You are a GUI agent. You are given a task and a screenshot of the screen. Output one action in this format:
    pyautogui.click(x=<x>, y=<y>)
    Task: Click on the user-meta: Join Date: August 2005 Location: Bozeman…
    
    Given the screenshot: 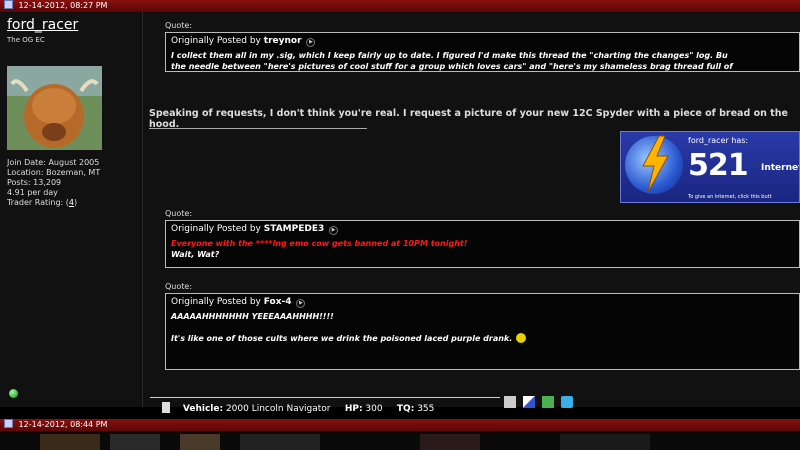 What is the action you would take?
    pyautogui.click(x=53, y=183)
    